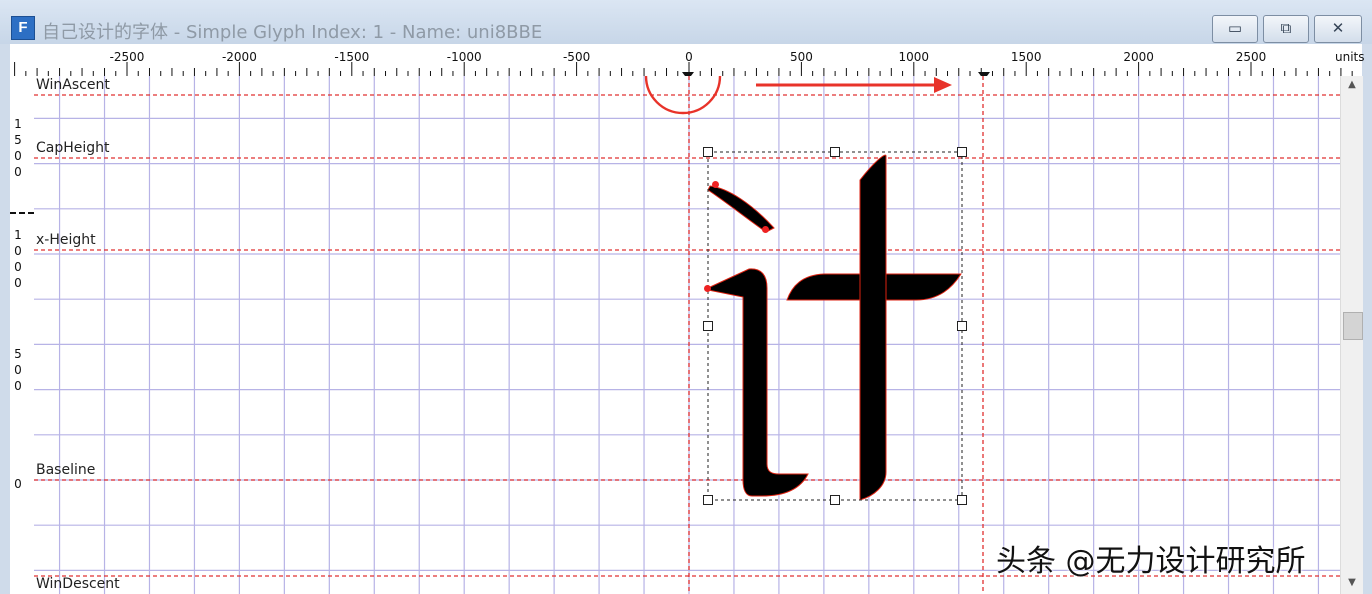 The width and height of the screenshot is (1372, 594). What do you see at coordinates (22, 335) in the screenshot?
I see `vertical-ruler: 1500 1000 500 0` at bounding box center [22, 335].